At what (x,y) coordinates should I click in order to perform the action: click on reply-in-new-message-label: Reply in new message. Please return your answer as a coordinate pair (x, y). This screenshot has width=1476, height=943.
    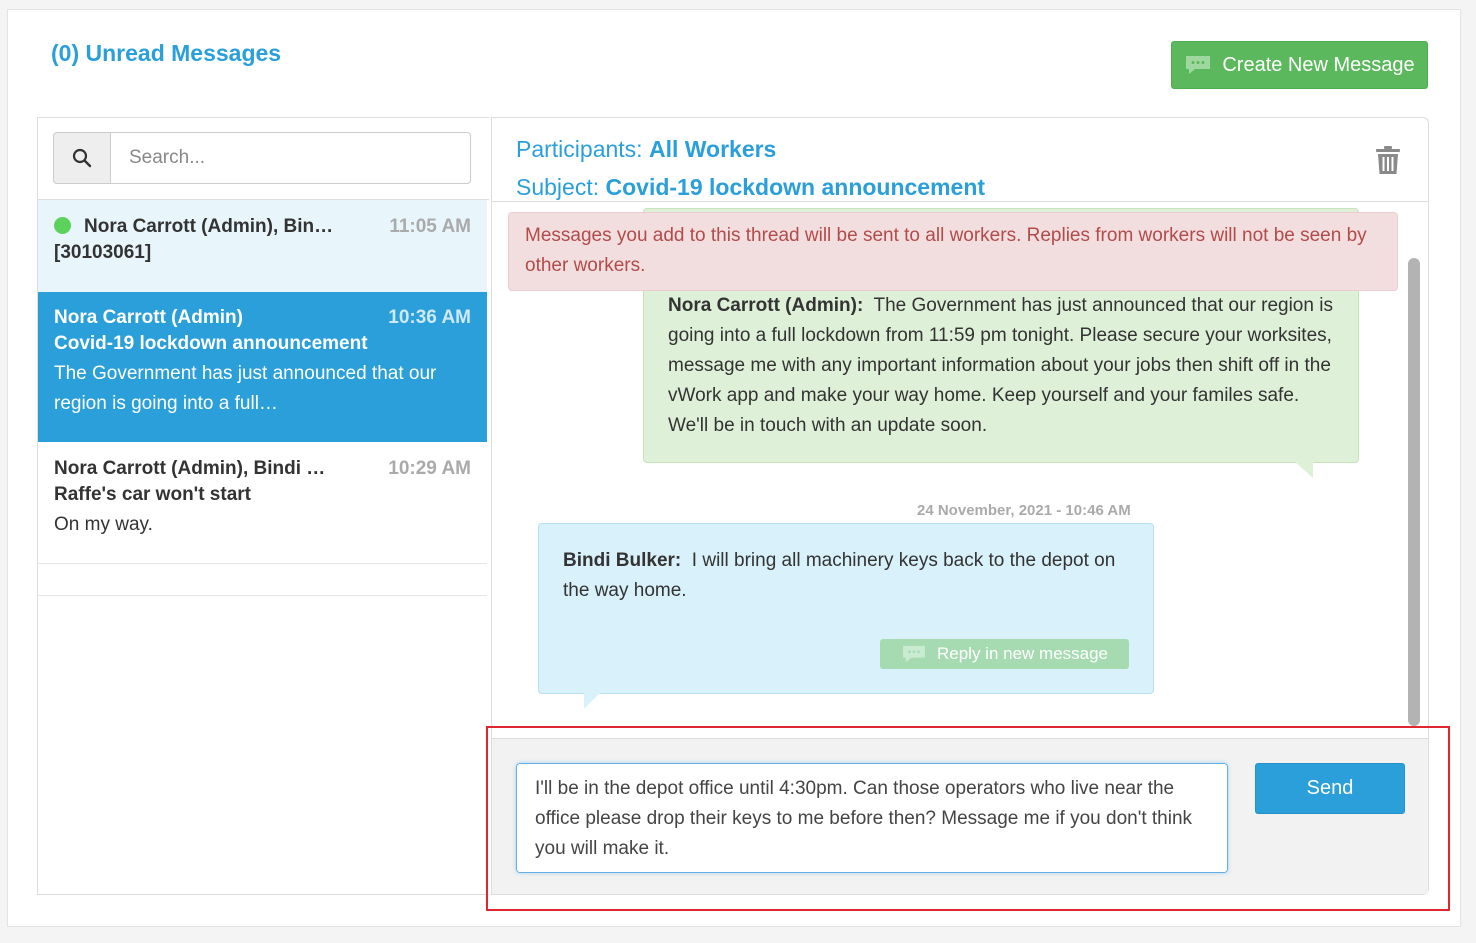
    Looking at the image, I should click on (1022, 653).